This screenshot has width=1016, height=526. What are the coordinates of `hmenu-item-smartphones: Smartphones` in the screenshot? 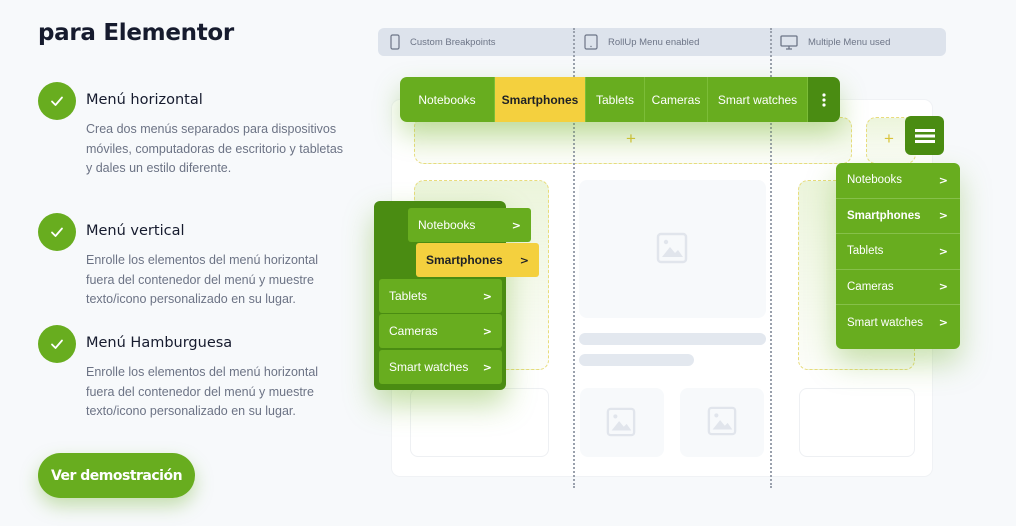 It's located at (540, 99).